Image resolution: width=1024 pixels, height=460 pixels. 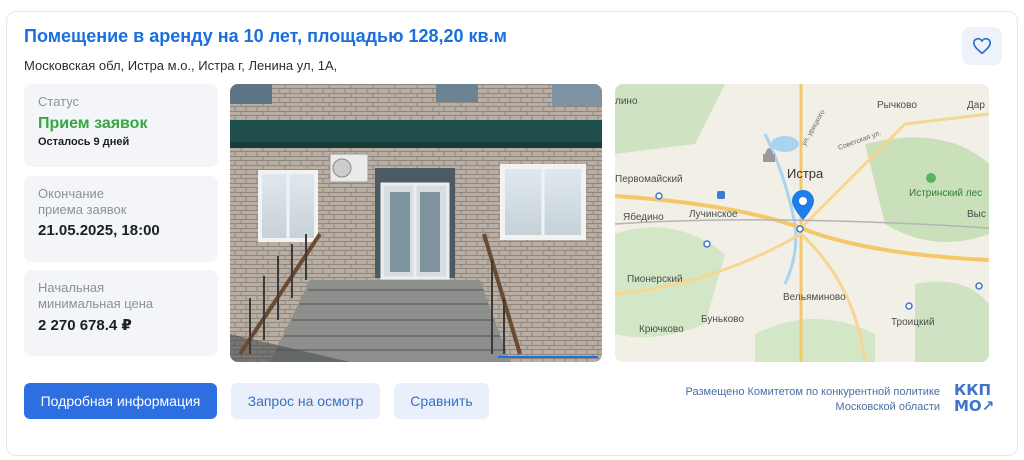 What do you see at coordinates (82, 209) in the screenshot?
I see `deadline-label-line2: приема заявок` at bounding box center [82, 209].